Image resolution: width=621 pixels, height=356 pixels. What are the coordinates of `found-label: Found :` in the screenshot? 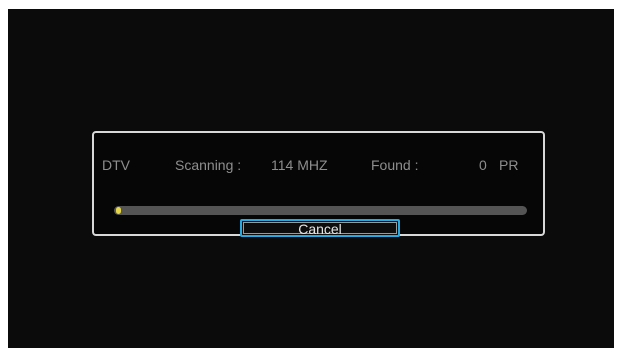 It's located at (395, 165).